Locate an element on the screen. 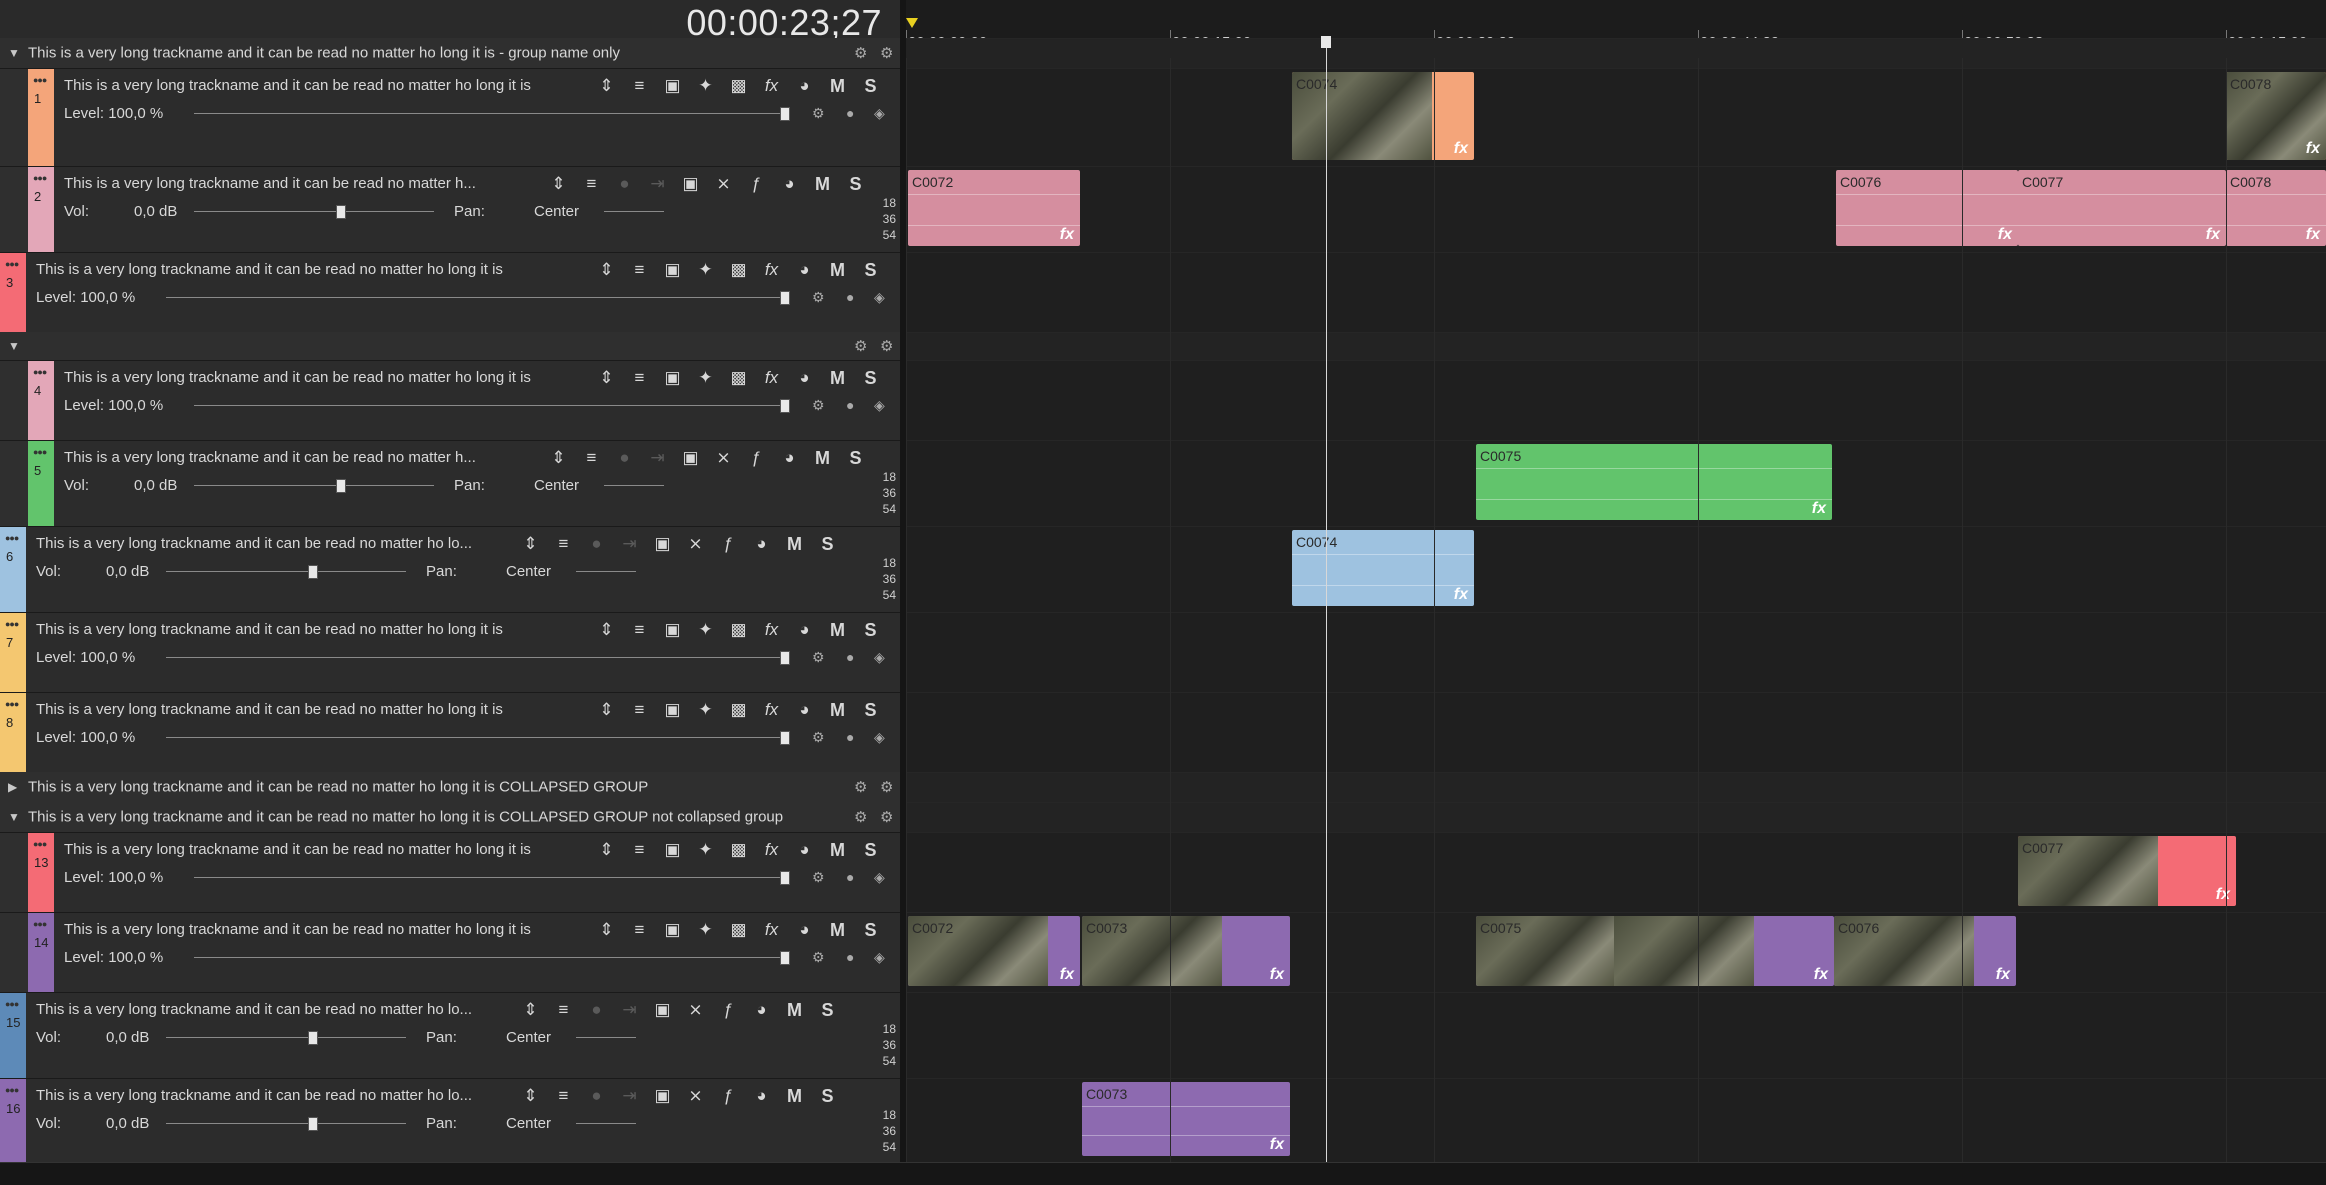  video-clip: C0077 fx is located at coordinates (2127, 871).